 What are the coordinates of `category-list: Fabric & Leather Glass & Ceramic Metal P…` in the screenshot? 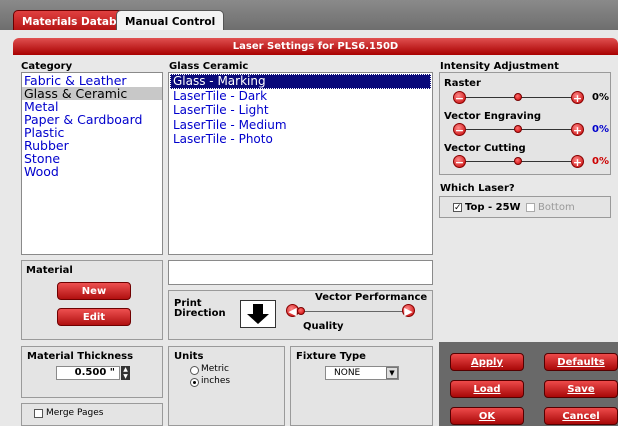 It's located at (92, 163).